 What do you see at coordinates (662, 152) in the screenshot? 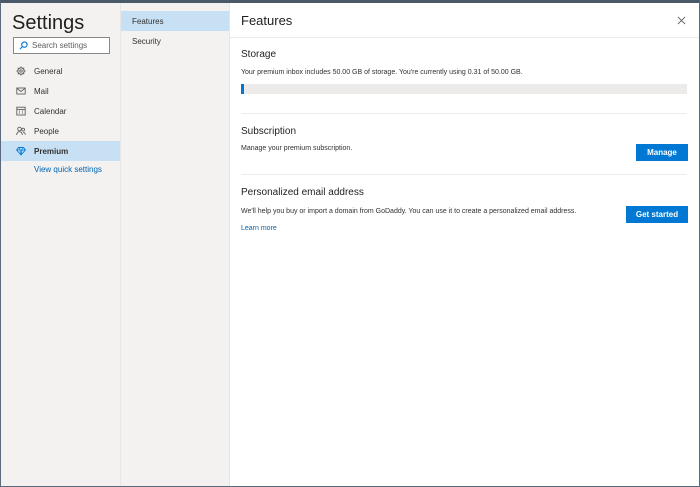
I see `manage-button: Manage` at bounding box center [662, 152].